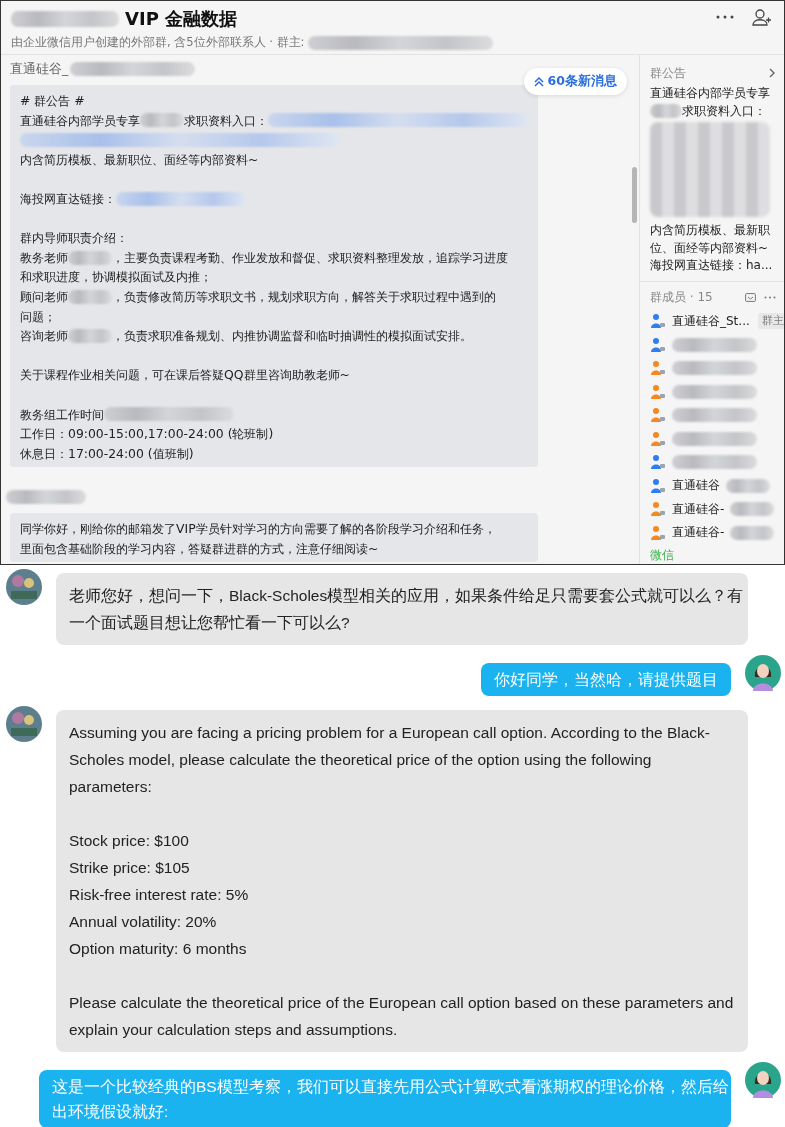 The height and width of the screenshot is (1127, 785). What do you see at coordinates (147, 434) in the screenshot?
I see `announcement-text: 工作日：09:00-15:00,17:00-24:00 (轮班制)` at bounding box center [147, 434].